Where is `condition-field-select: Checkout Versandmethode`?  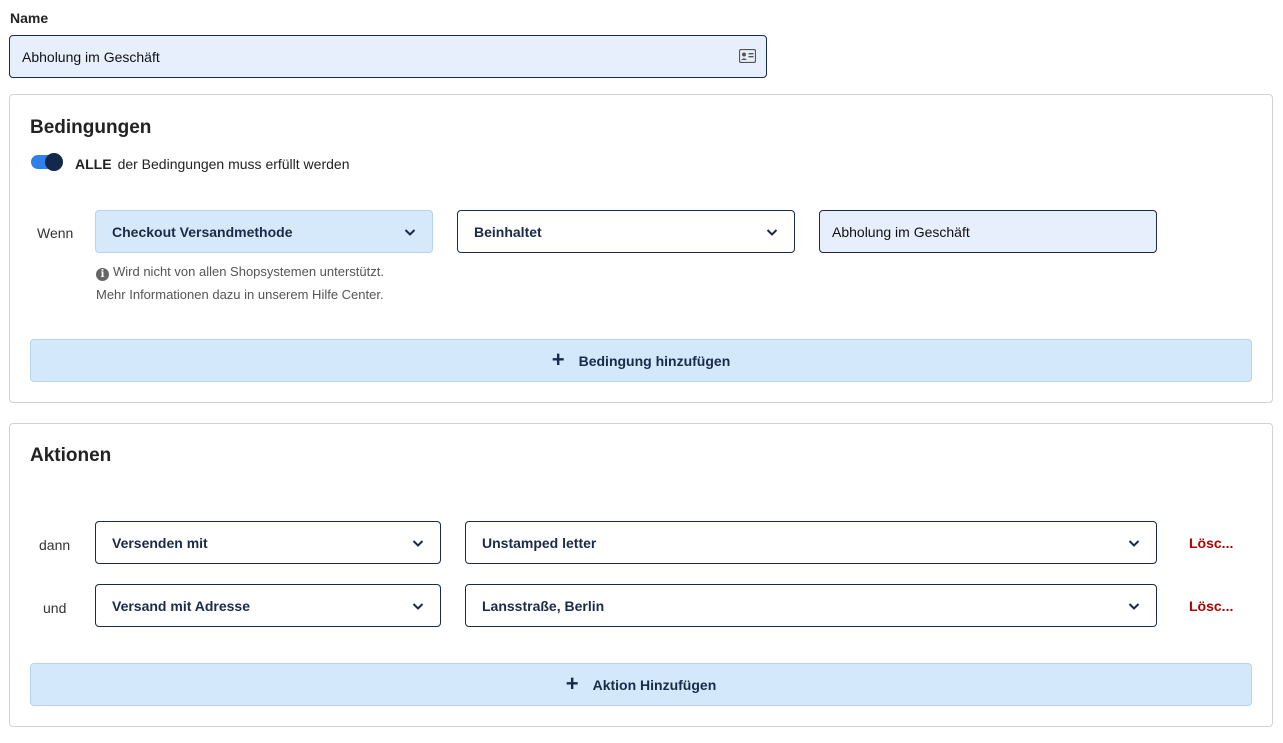 condition-field-select: Checkout Versandmethode is located at coordinates (264, 231).